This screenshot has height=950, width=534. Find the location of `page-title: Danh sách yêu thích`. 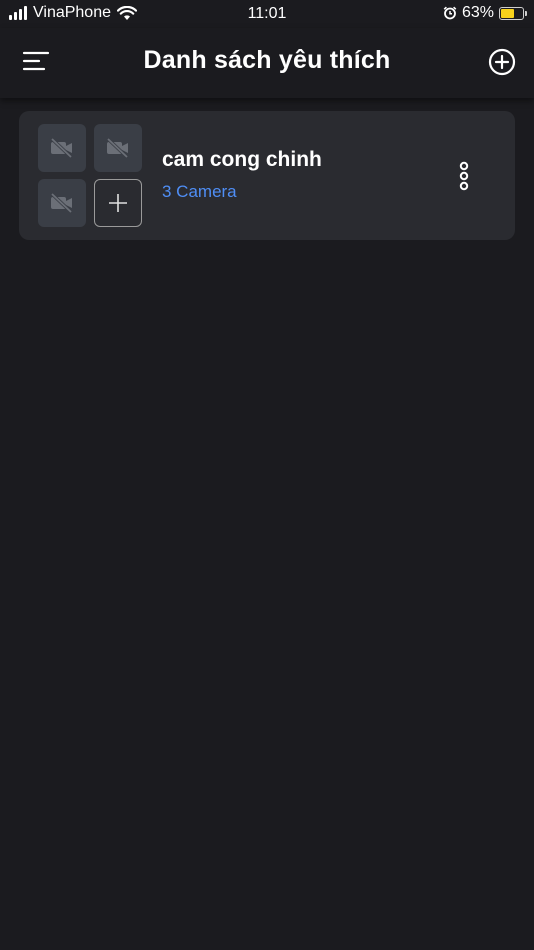

page-title: Danh sách yêu thích is located at coordinates (267, 60).